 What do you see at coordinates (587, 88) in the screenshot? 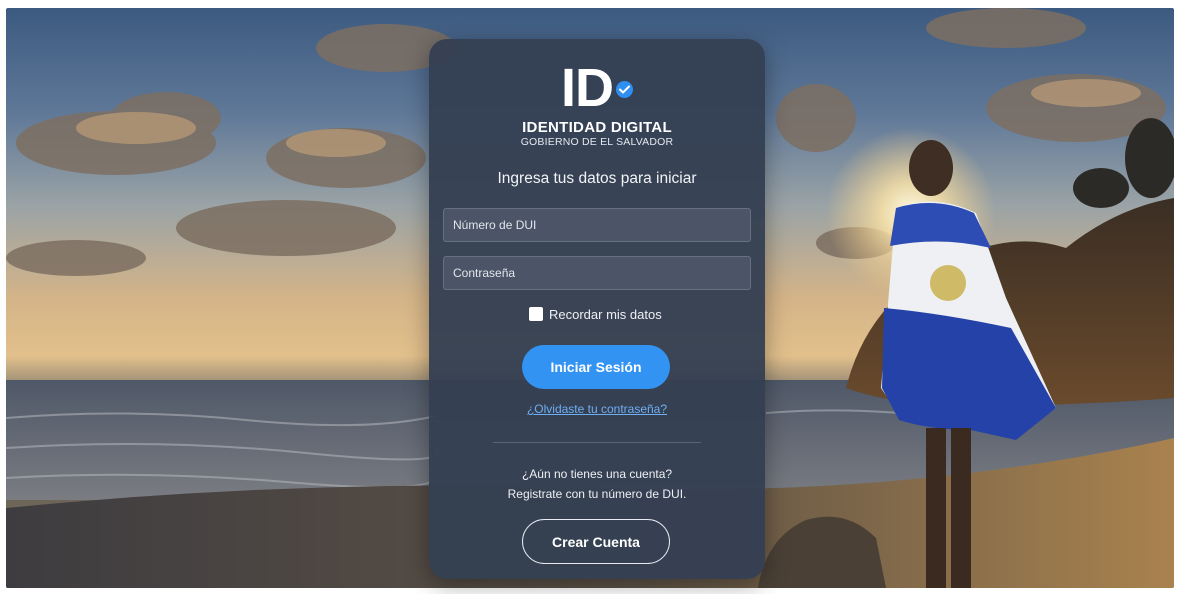
I see `logo-text: ID` at bounding box center [587, 88].